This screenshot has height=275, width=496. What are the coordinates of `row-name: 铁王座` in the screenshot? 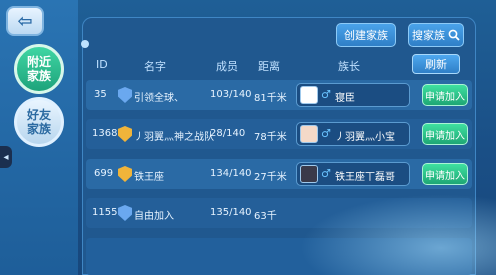 It's located at (149, 177).